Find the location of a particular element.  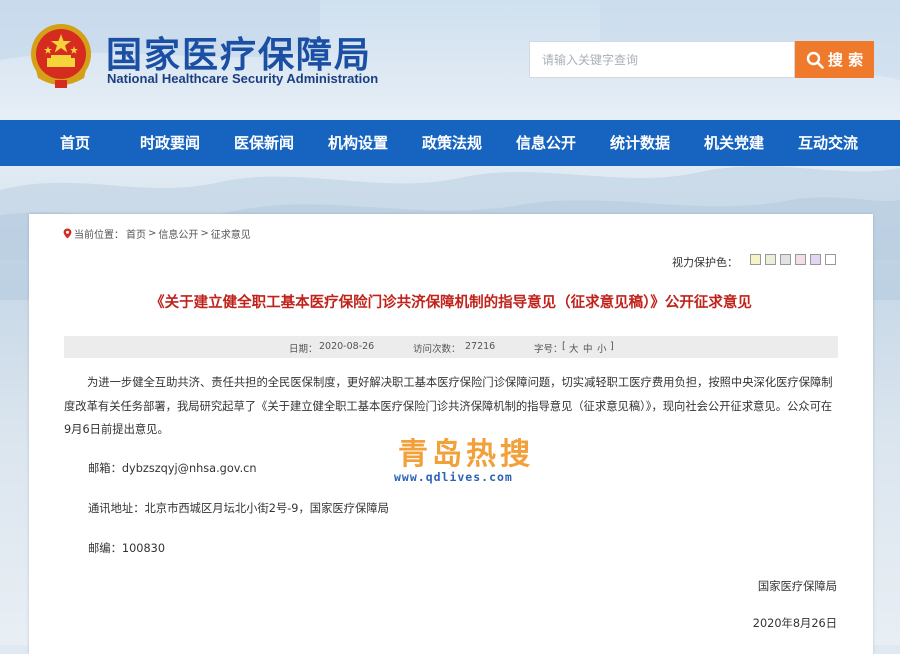

search-input is located at coordinates (662, 59).